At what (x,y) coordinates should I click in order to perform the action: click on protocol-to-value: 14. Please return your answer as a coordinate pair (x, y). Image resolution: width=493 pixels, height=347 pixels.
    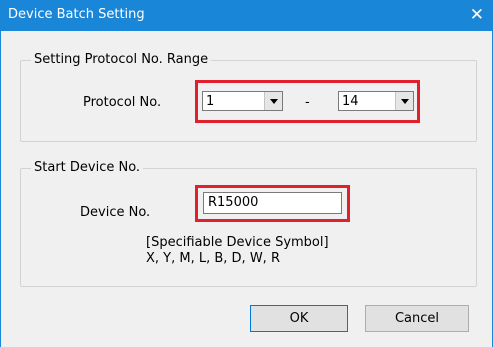
    Looking at the image, I should click on (350, 101).